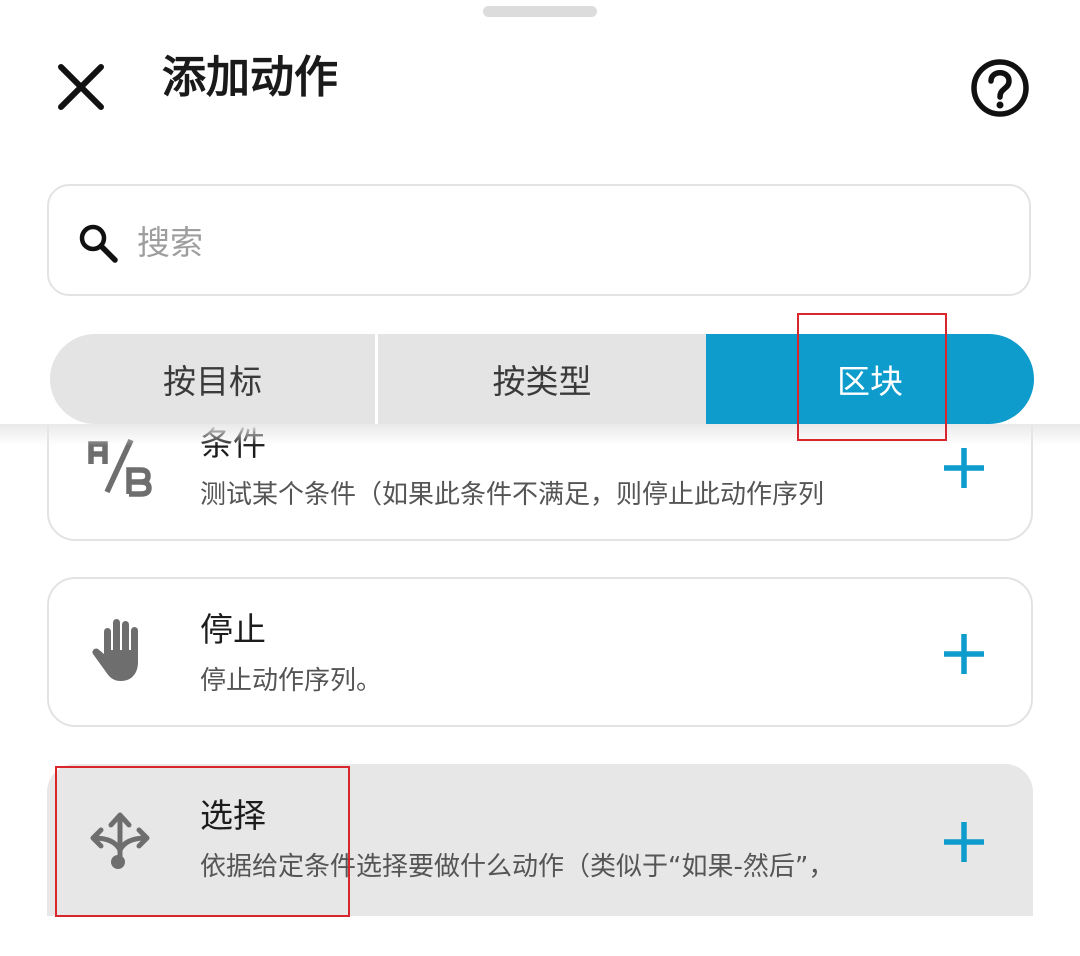  I want to click on help-button, so click(1000, 88).